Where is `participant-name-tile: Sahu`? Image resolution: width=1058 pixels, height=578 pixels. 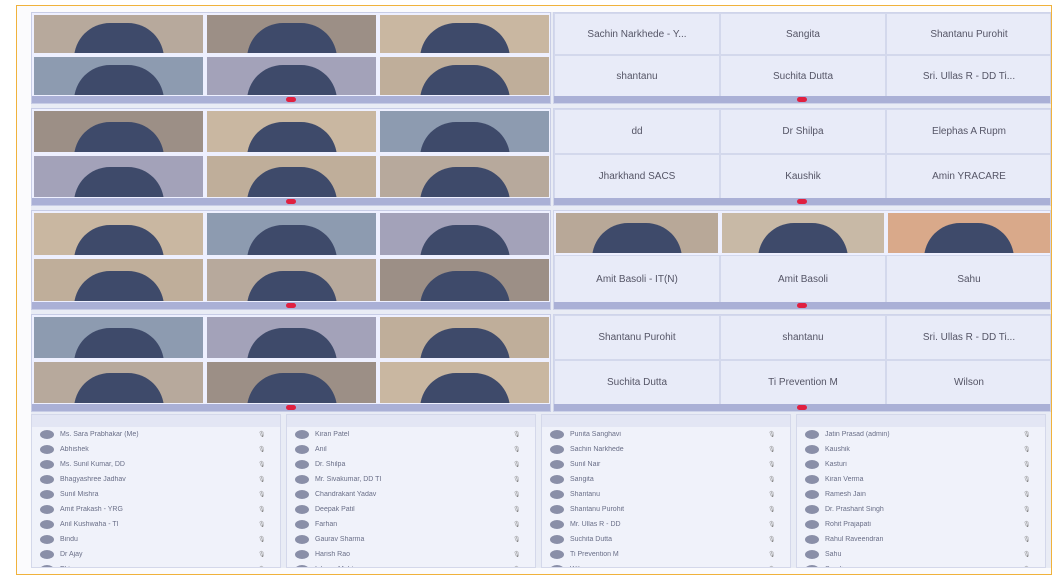 participant-name-tile: Sahu is located at coordinates (968, 279).